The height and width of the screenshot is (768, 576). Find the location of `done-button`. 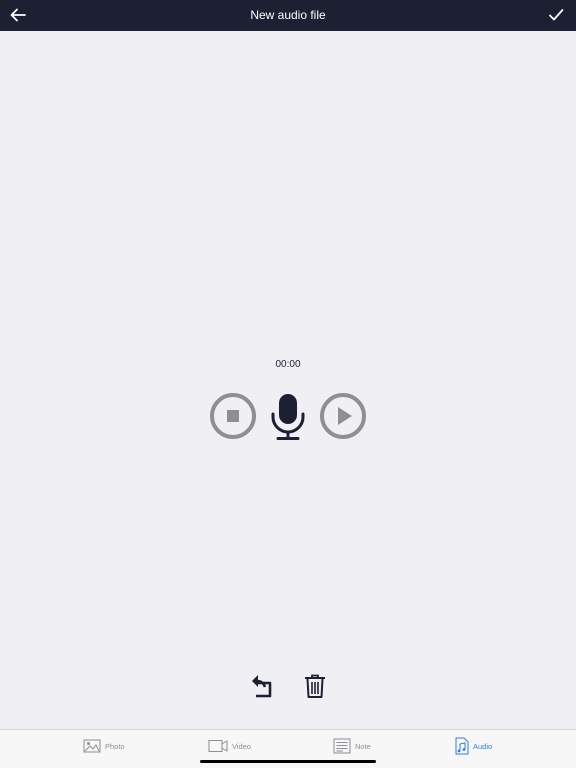

done-button is located at coordinates (556, 15).